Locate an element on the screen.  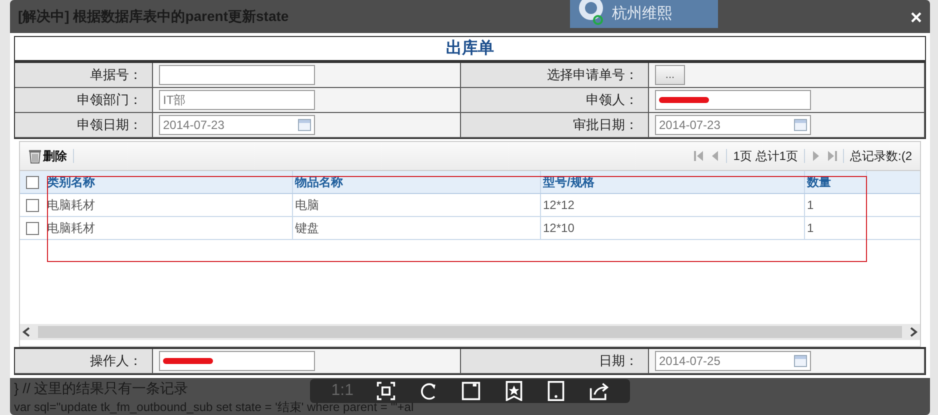
tablet-button is located at coordinates (556, 391).